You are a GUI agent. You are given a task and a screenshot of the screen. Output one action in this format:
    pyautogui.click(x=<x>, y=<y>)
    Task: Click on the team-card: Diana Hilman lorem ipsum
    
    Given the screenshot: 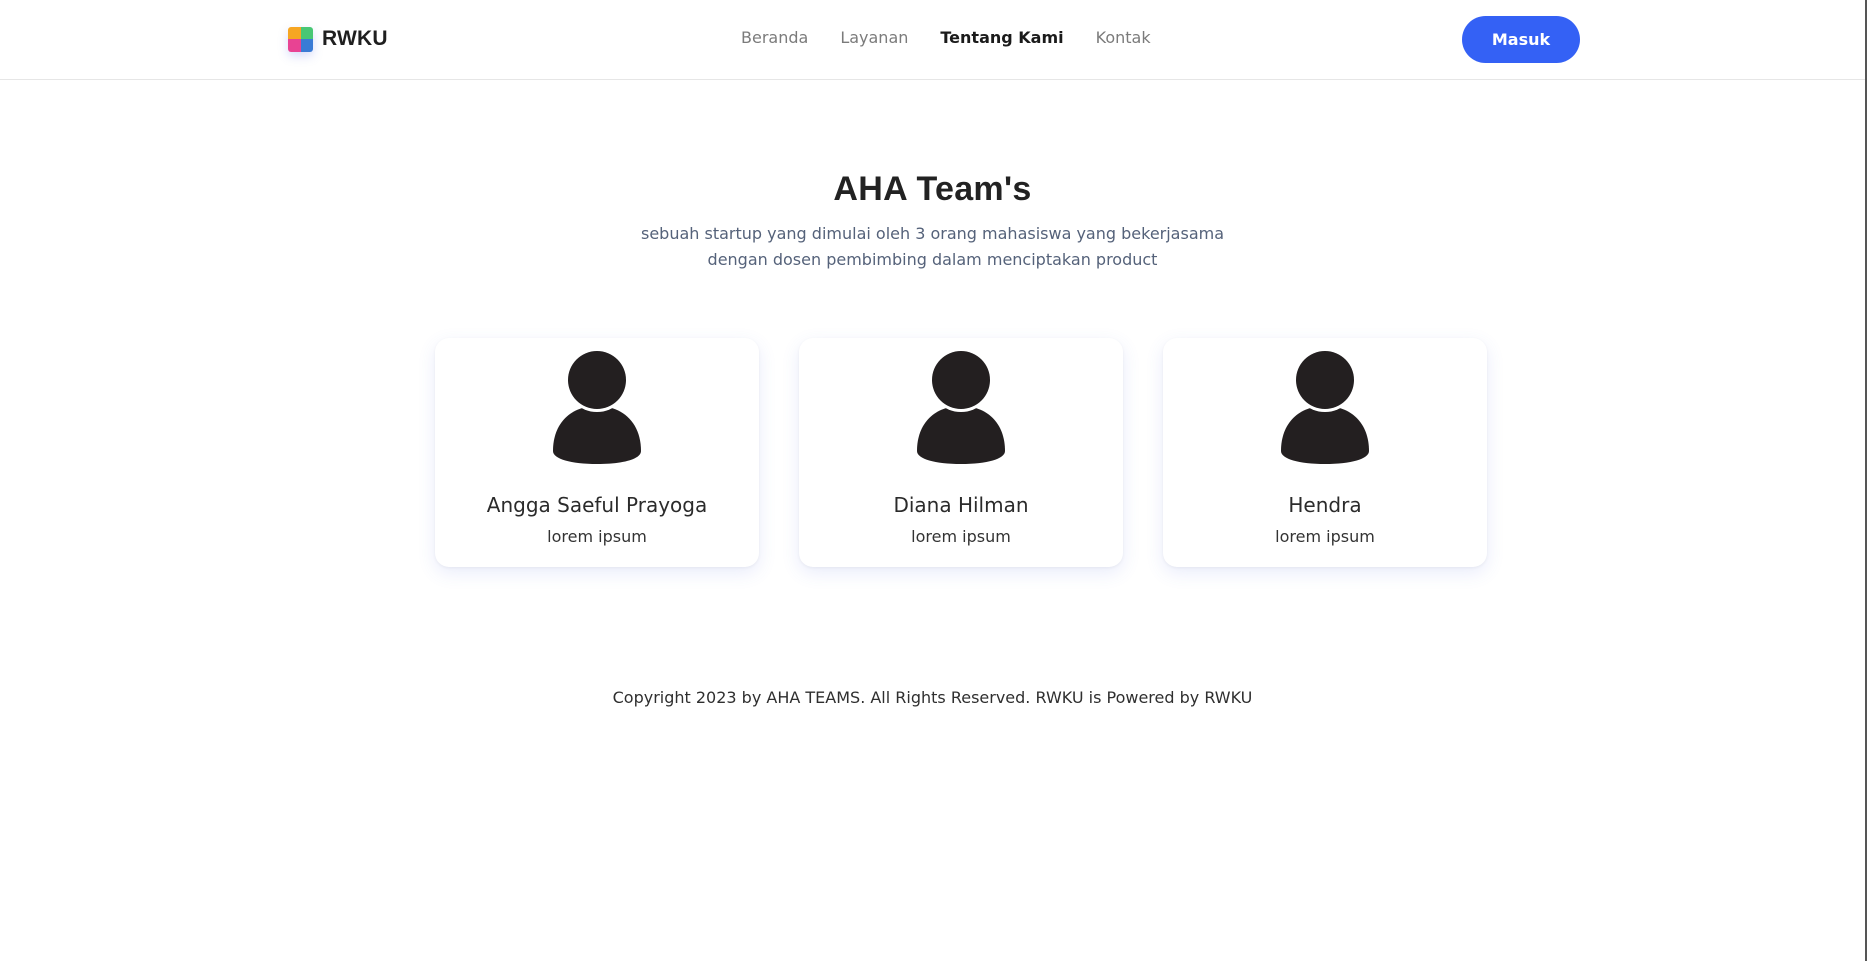 What is the action you would take?
    pyautogui.click(x=961, y=452)
    